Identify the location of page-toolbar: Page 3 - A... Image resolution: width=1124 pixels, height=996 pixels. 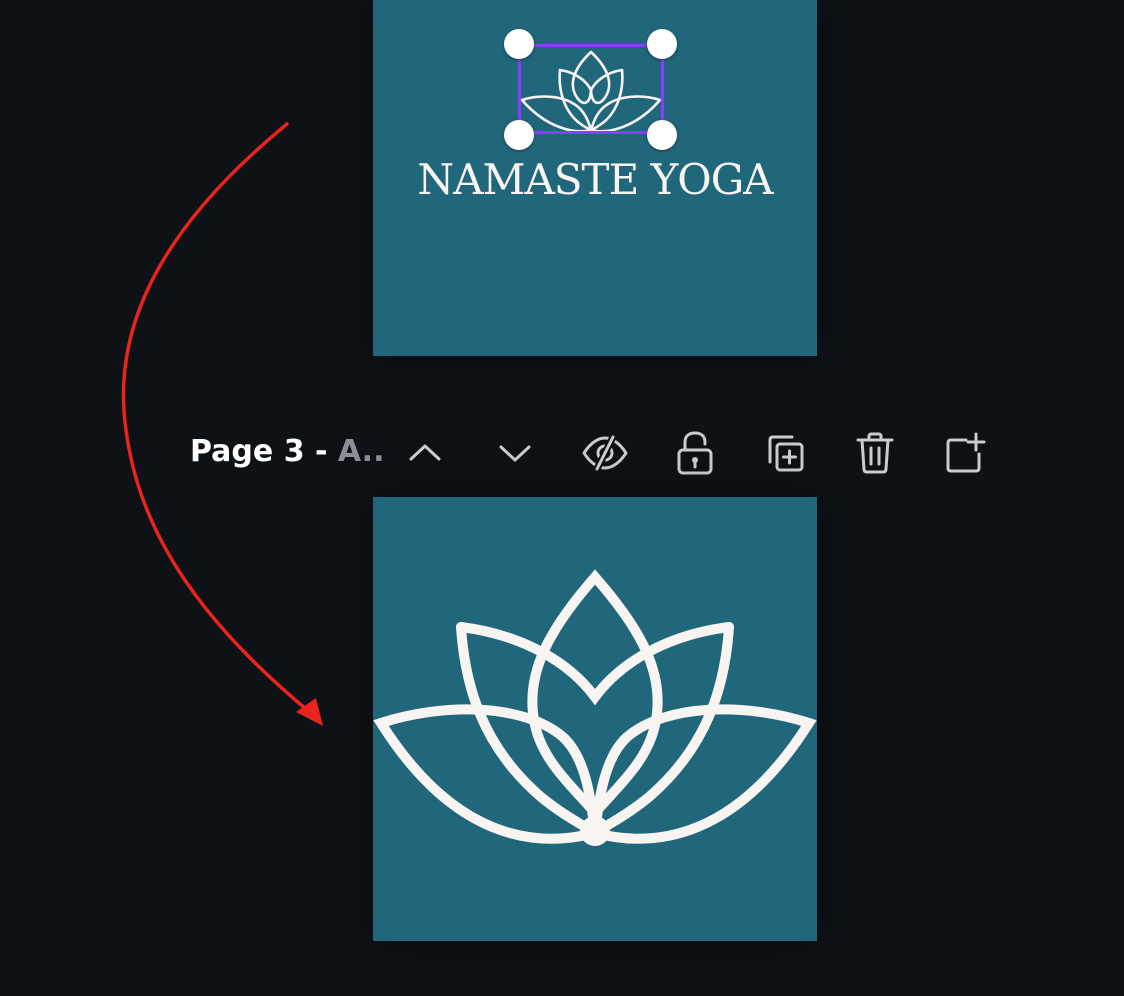
(595, 453).